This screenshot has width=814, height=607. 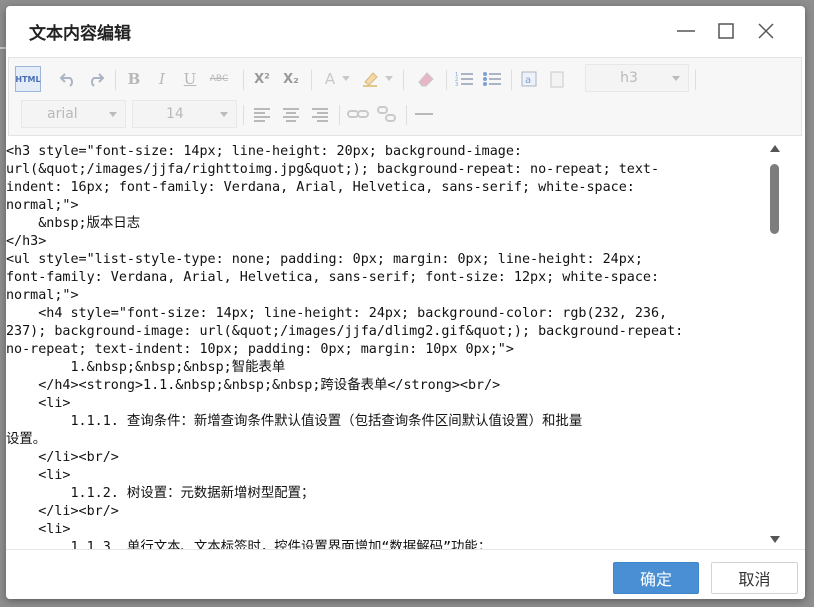 I want to click on ok-button: 确定, so click(x=656, y=578).